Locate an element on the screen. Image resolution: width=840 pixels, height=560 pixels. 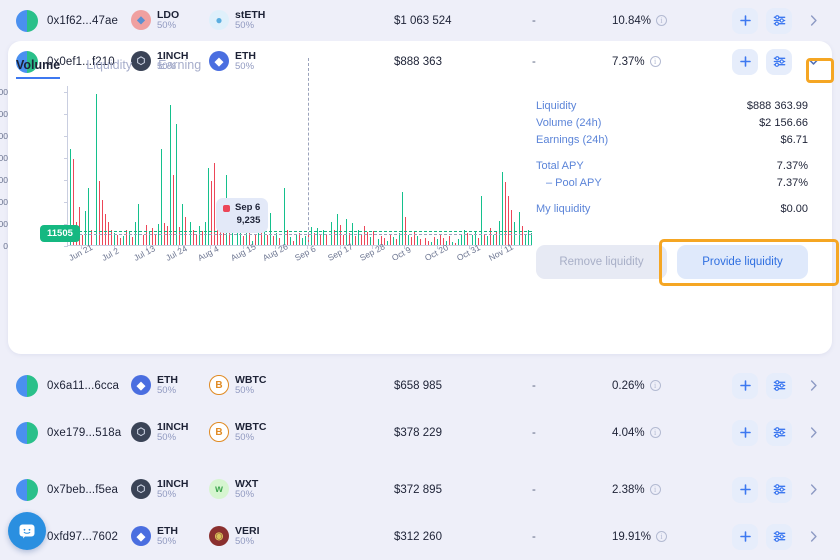
chart-x-tick-label: Aug 4 is located at coordinates (208, 253).